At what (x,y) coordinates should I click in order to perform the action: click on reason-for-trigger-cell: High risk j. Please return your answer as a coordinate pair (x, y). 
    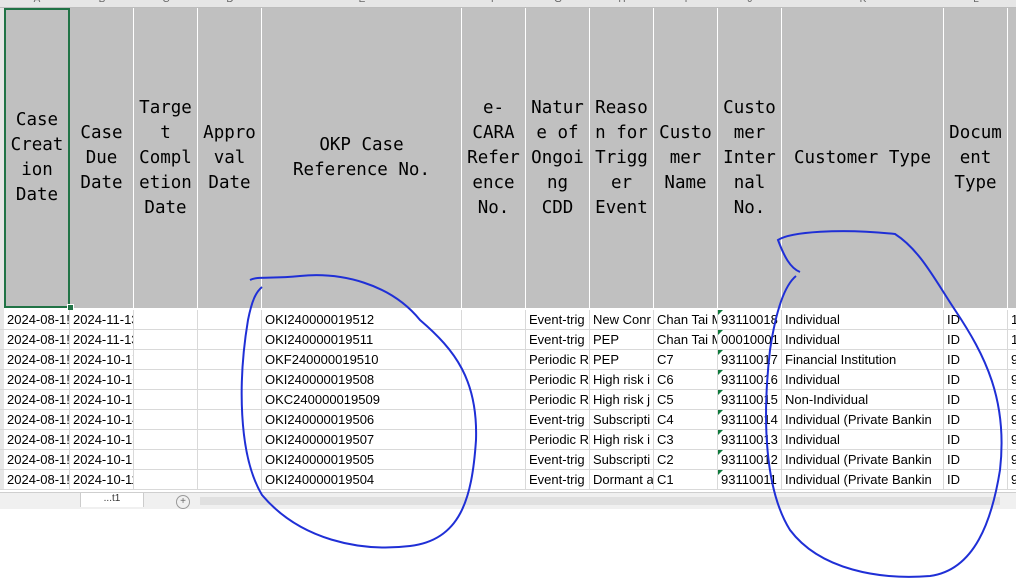
    Looking at the image, I should click on (622, 400).